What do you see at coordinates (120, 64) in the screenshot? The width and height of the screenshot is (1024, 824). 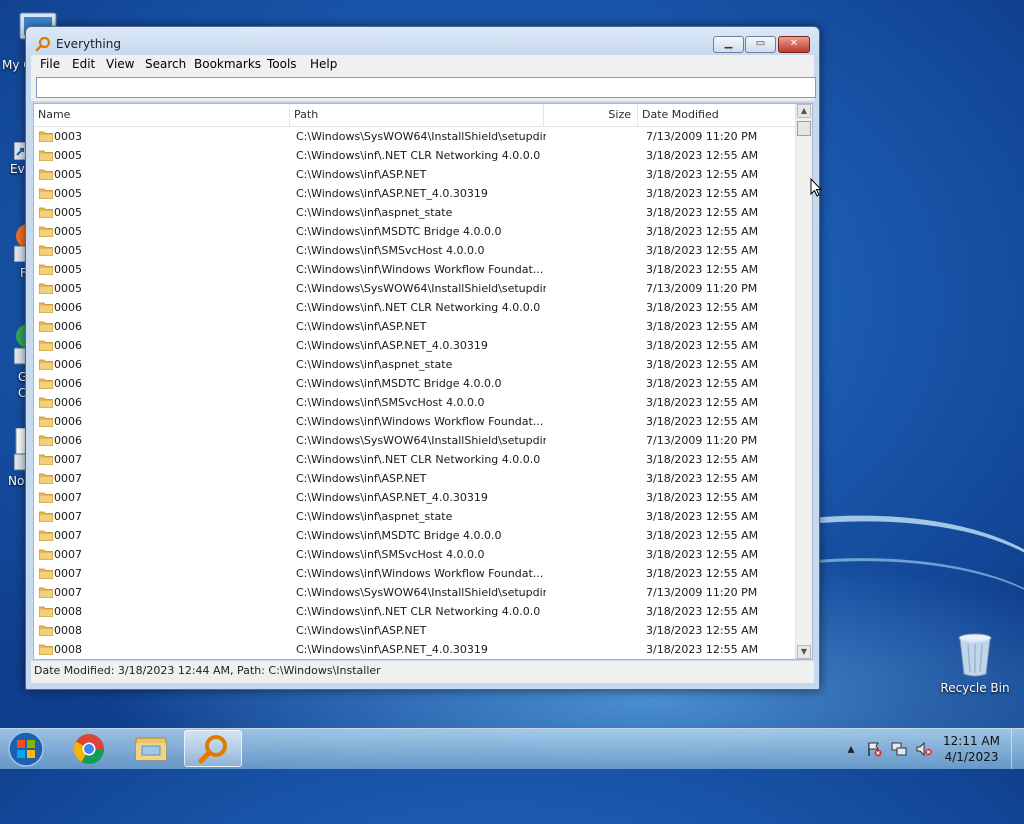 I see `menu-view: View` at bounding box center [120, 64].